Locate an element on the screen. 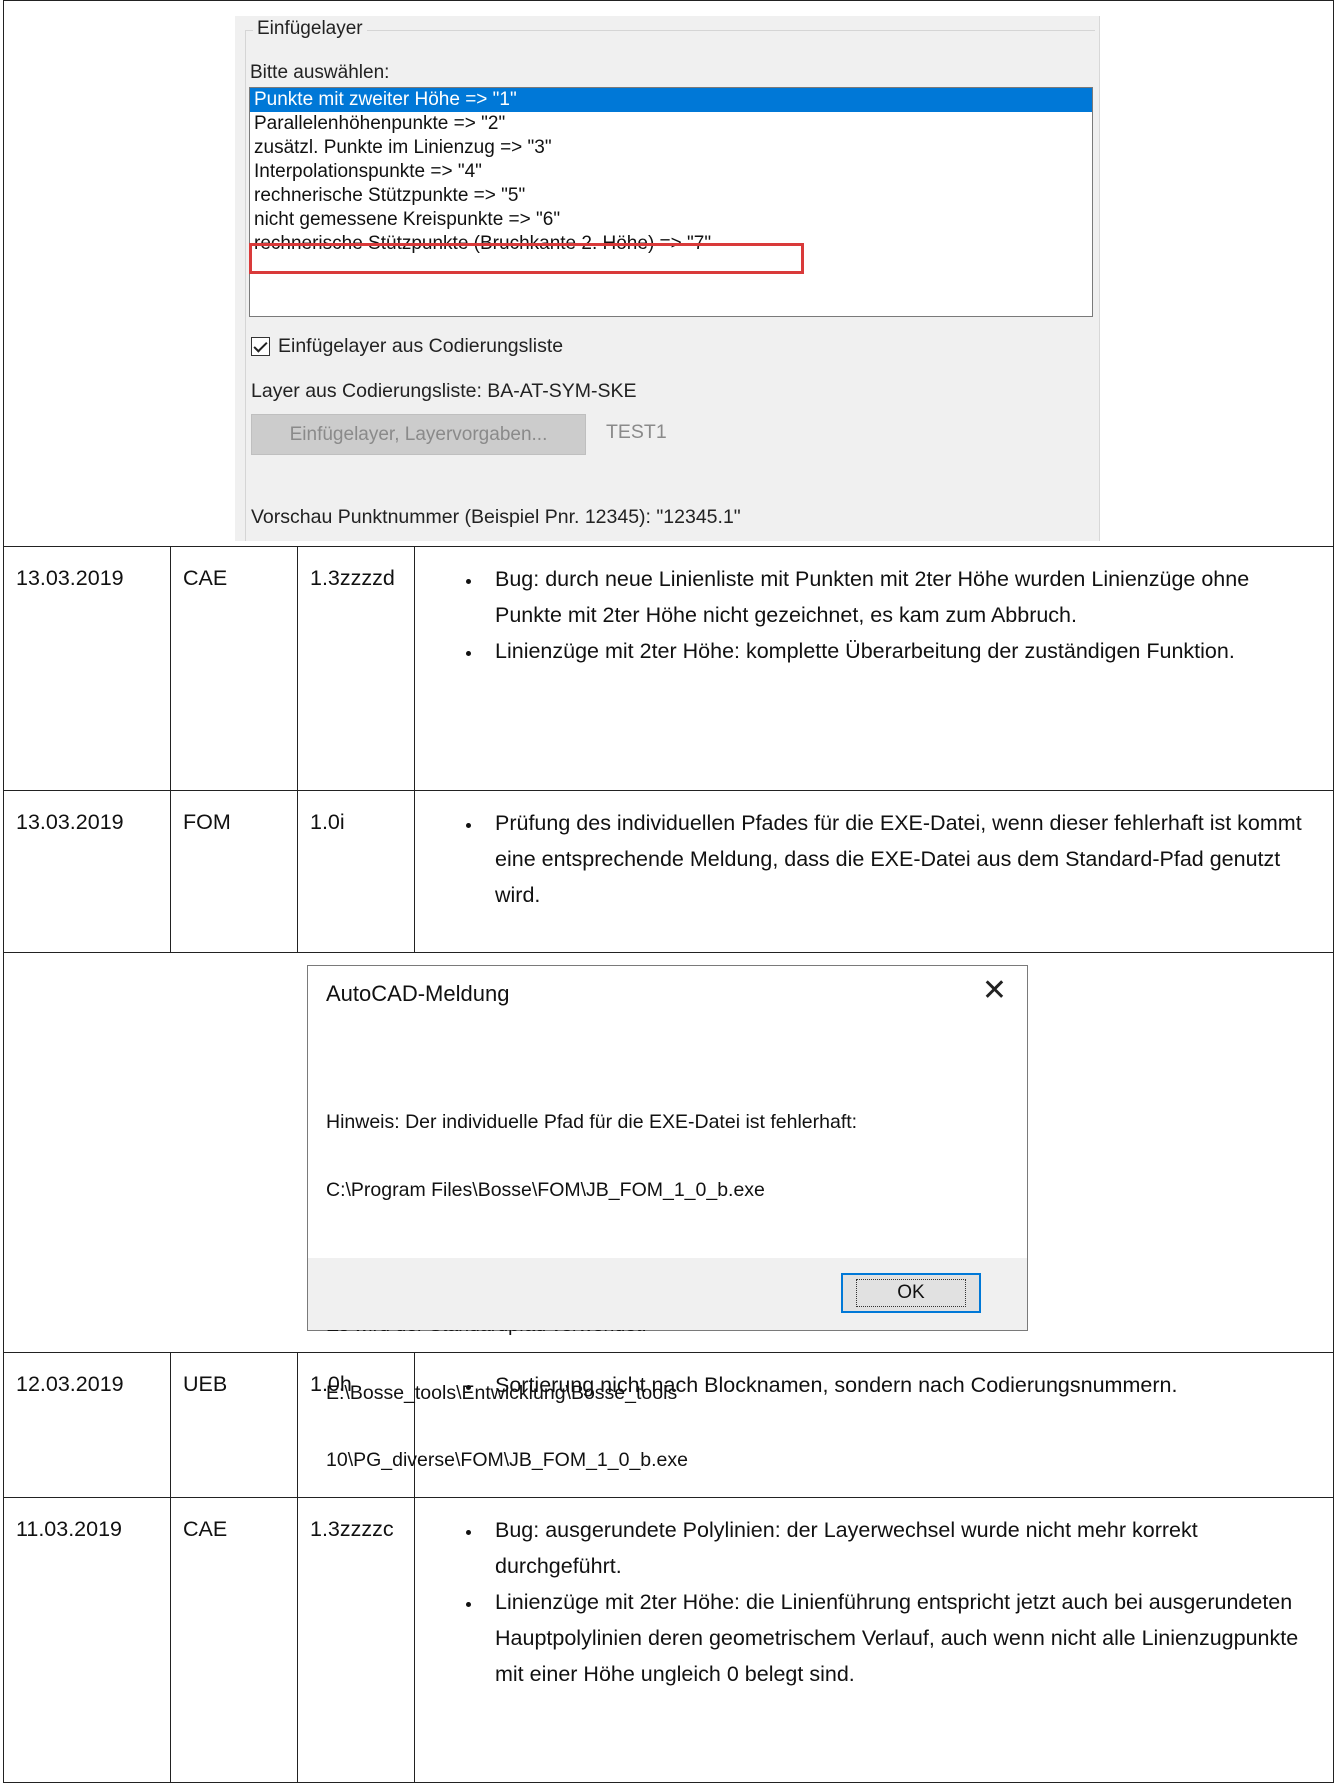 Image resolution: width=1336 pixels, height=1784 pixels. list-item: Parallelenhöhenpunkte => "2" is located at coordinates (671, 124).